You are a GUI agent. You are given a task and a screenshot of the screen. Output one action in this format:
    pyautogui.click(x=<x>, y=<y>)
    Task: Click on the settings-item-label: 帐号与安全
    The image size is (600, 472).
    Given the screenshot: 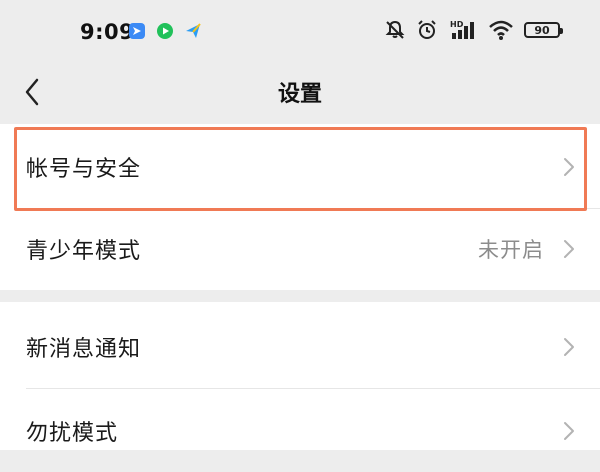 What is the action you would take?
    pyautogui.click(x=84, y=169)
    